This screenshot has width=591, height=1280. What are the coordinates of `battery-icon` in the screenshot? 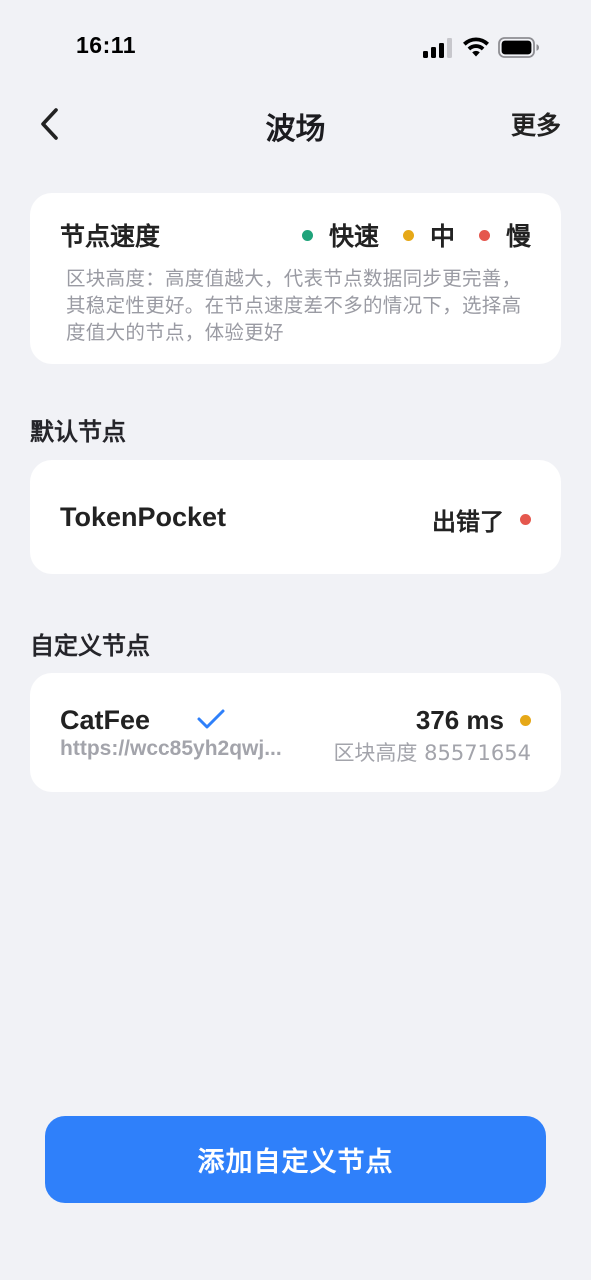 It's located at (518, 47).